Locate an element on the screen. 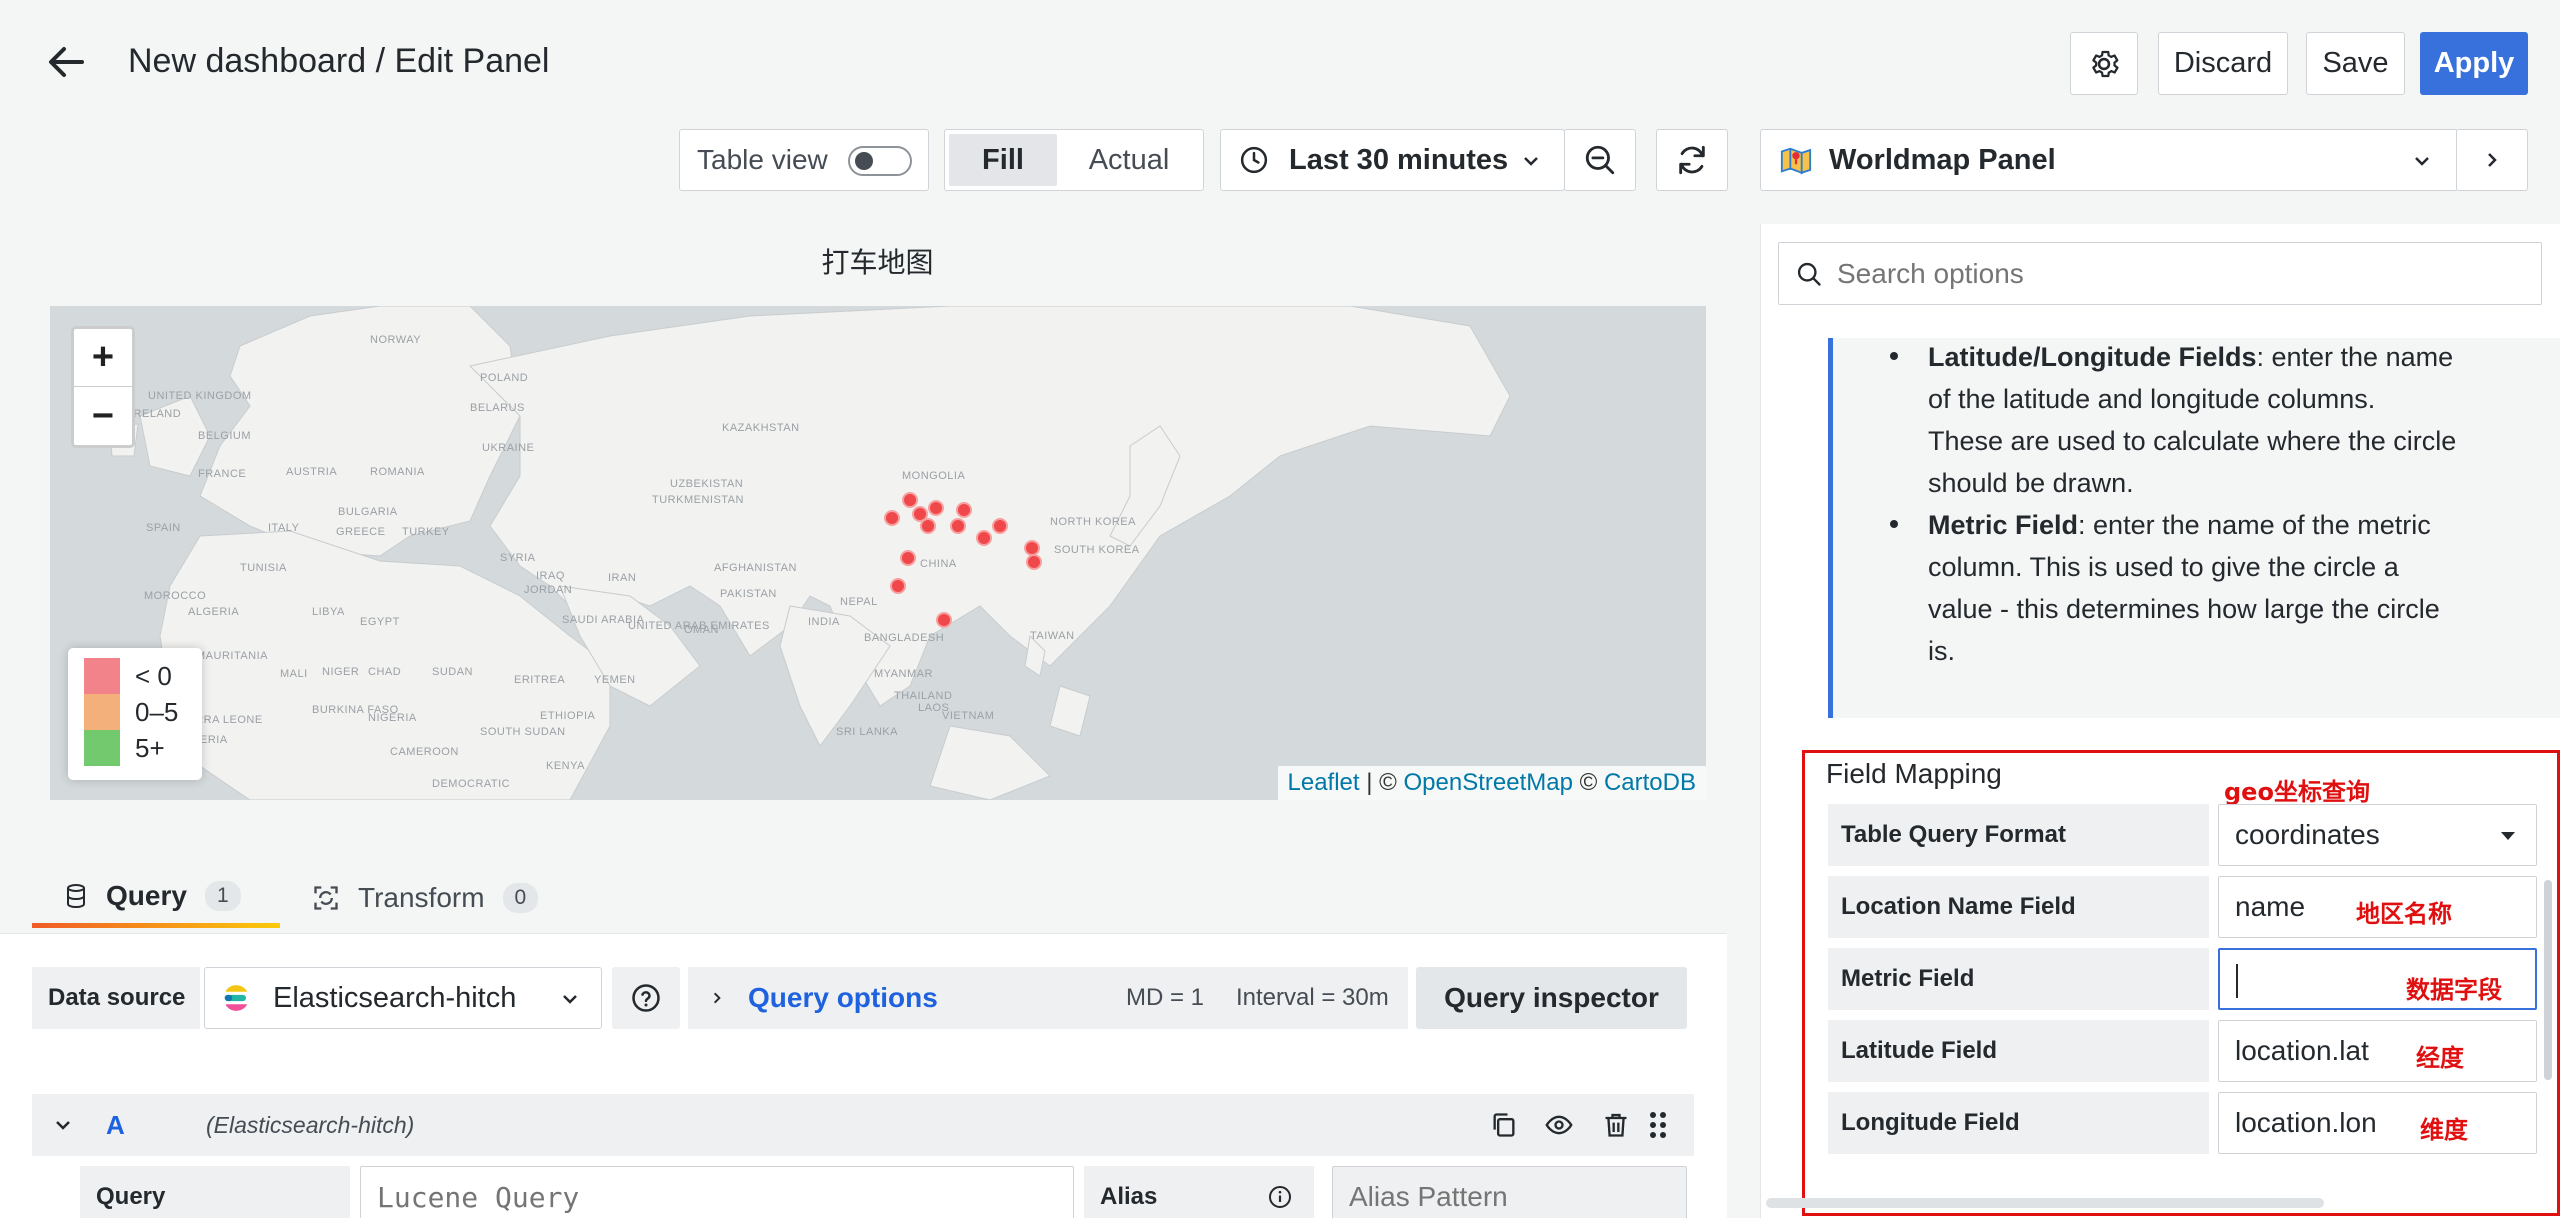 The image size is (2560, 1218). map-country-label: THAILAND is located at coordinates (923, 696).